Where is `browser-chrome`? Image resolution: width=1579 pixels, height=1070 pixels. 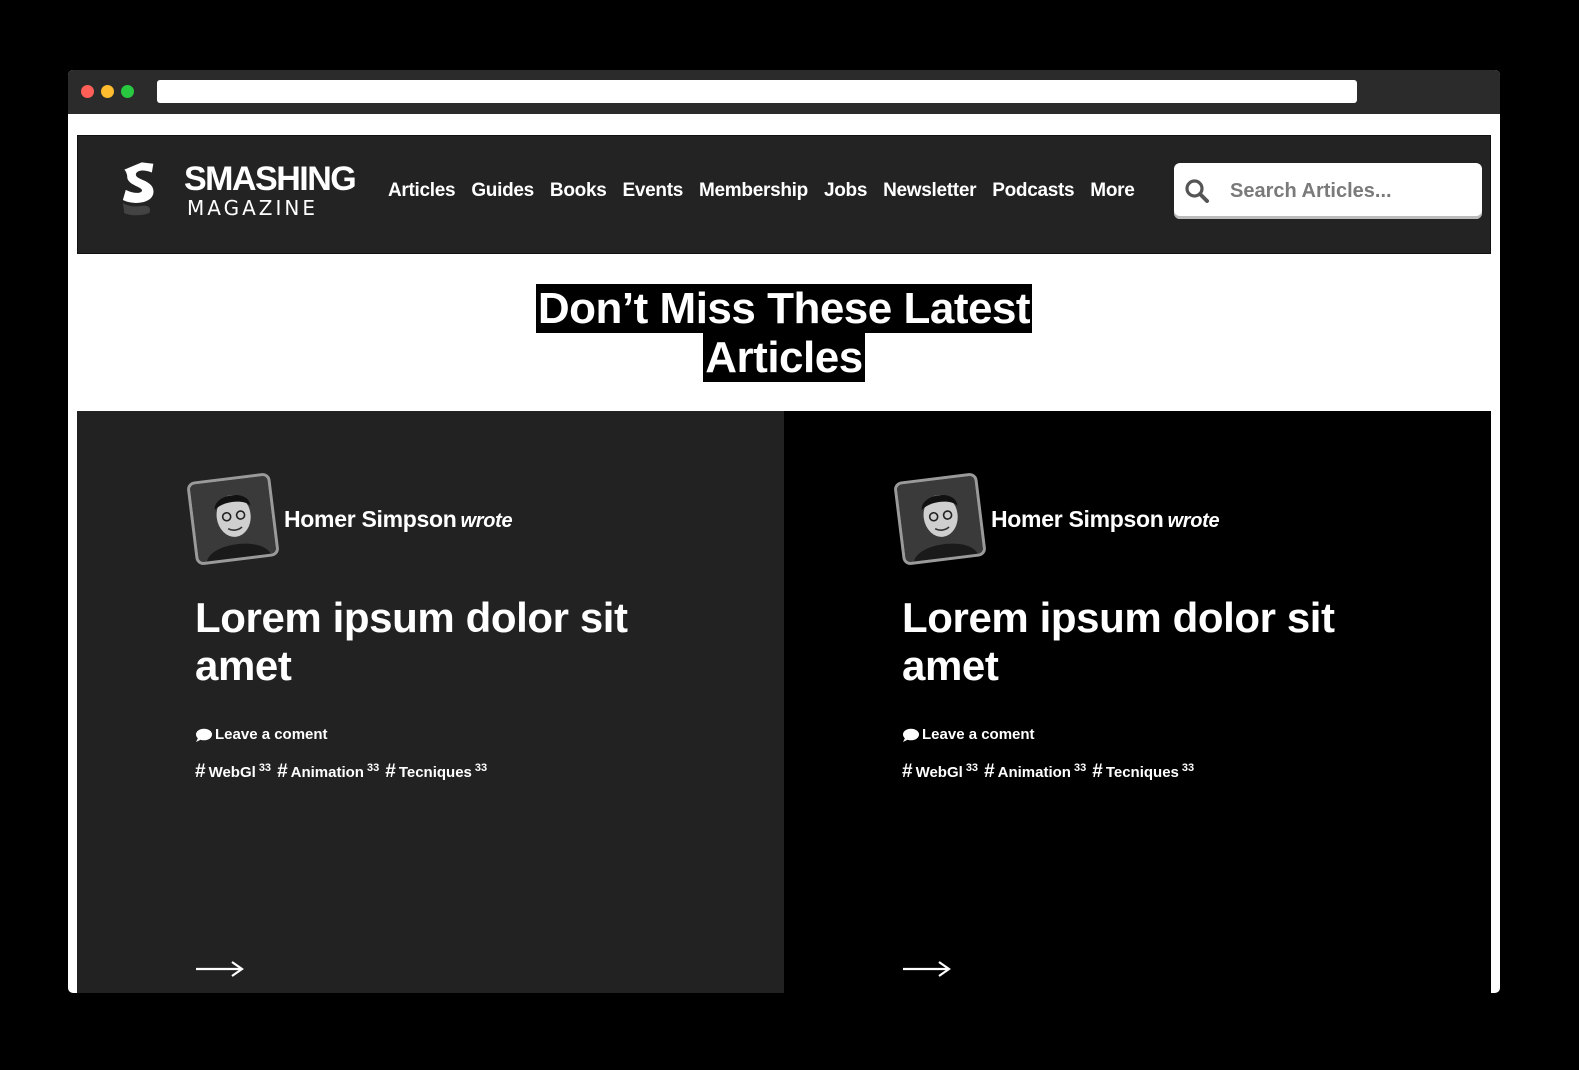
browser-chrome is located at coordinates (784, 92).